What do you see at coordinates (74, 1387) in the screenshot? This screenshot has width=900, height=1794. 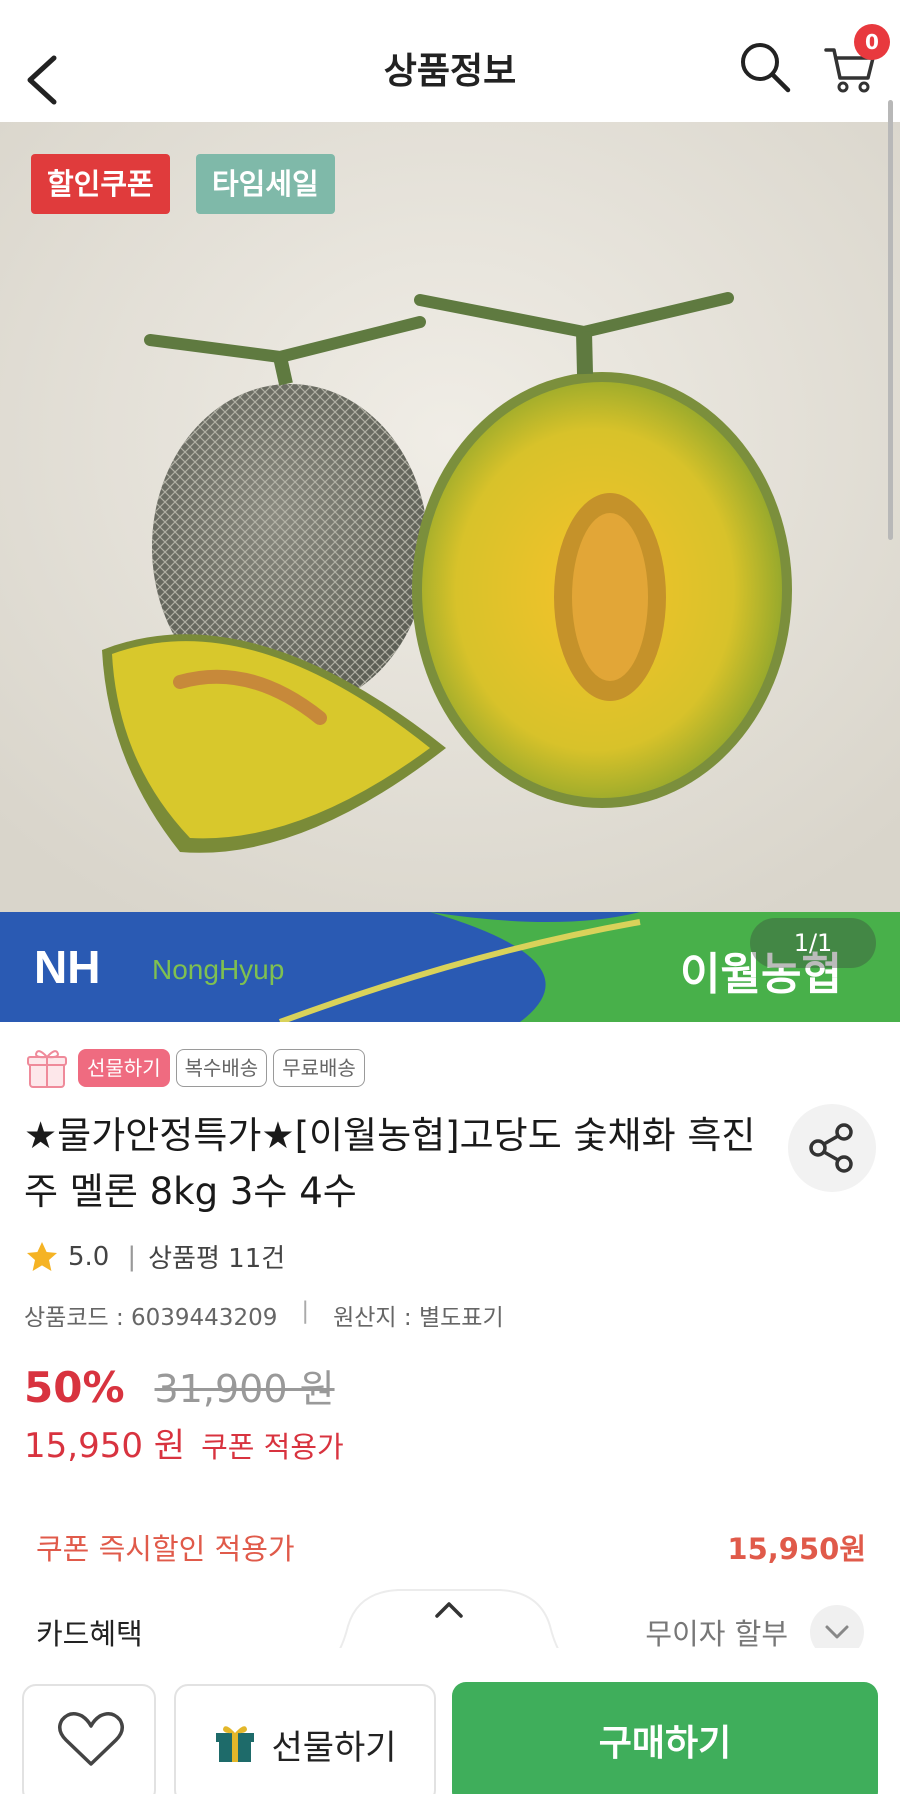 I see `discount-percent: 50%` at bounding box center [74, 1387].